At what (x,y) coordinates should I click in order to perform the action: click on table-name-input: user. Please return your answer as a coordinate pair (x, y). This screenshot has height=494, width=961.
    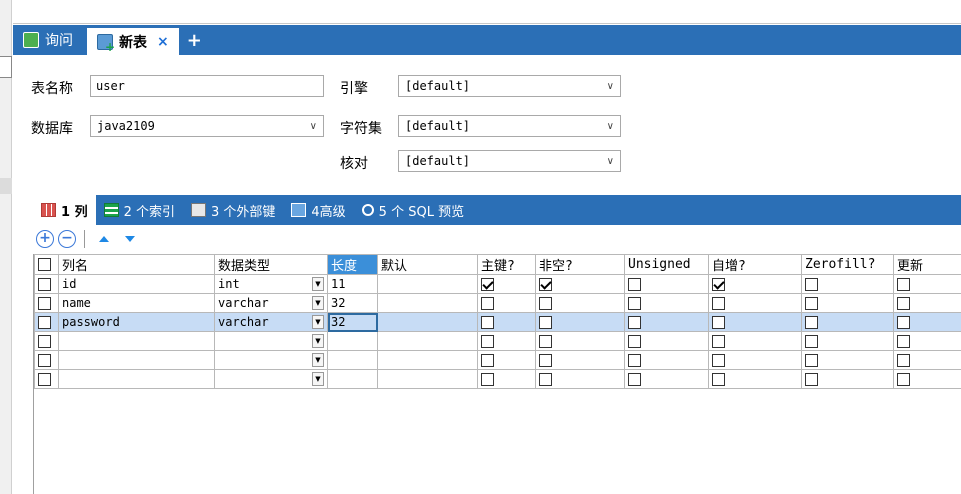
    Looking at the image, I should click on (207, 86).